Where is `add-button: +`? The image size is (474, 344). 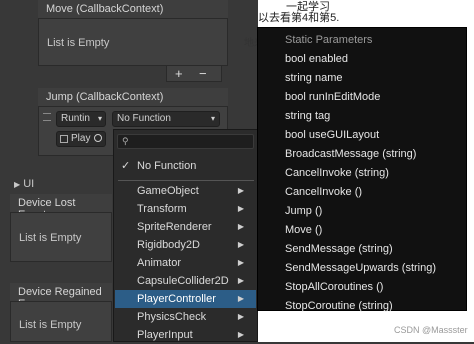 add-button: + is located at coordinates (179, 73).